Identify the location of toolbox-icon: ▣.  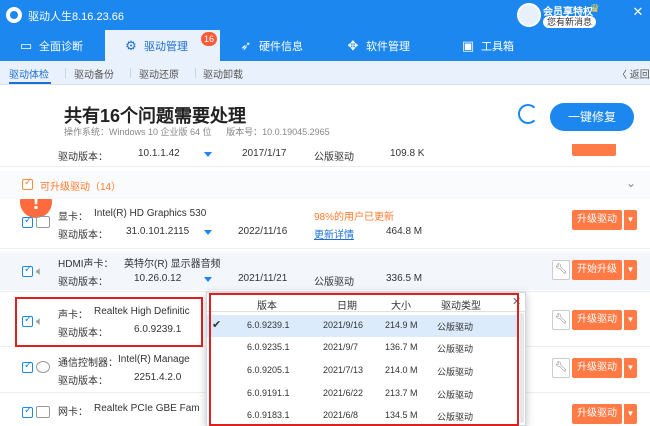
(468, 45).